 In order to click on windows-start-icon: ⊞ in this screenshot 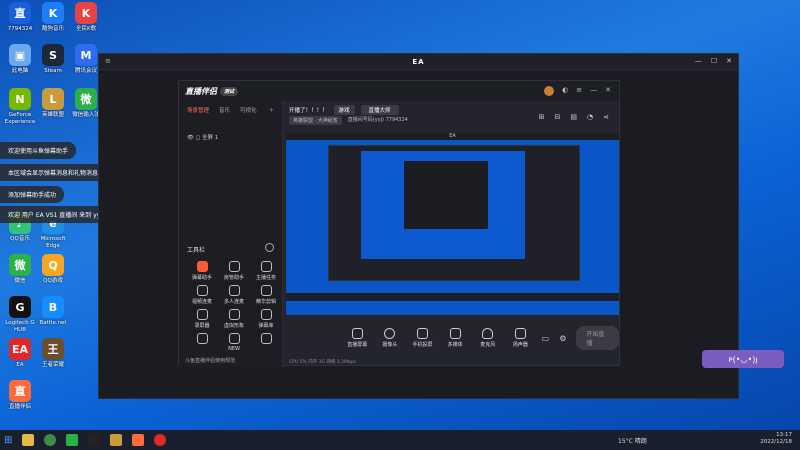, I will do `click(8, 440)`.